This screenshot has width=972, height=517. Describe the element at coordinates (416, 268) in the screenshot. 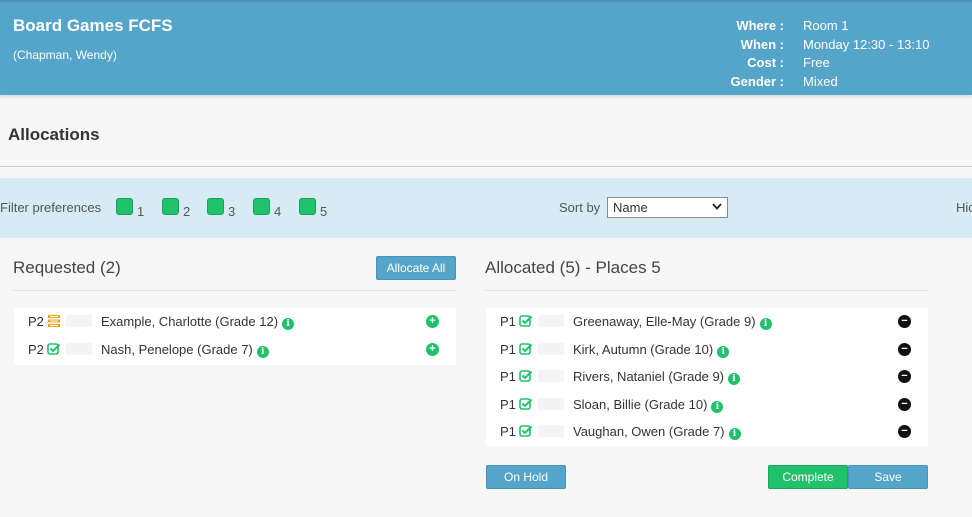

I see `allocate-all-button: Allocate All` at that location.